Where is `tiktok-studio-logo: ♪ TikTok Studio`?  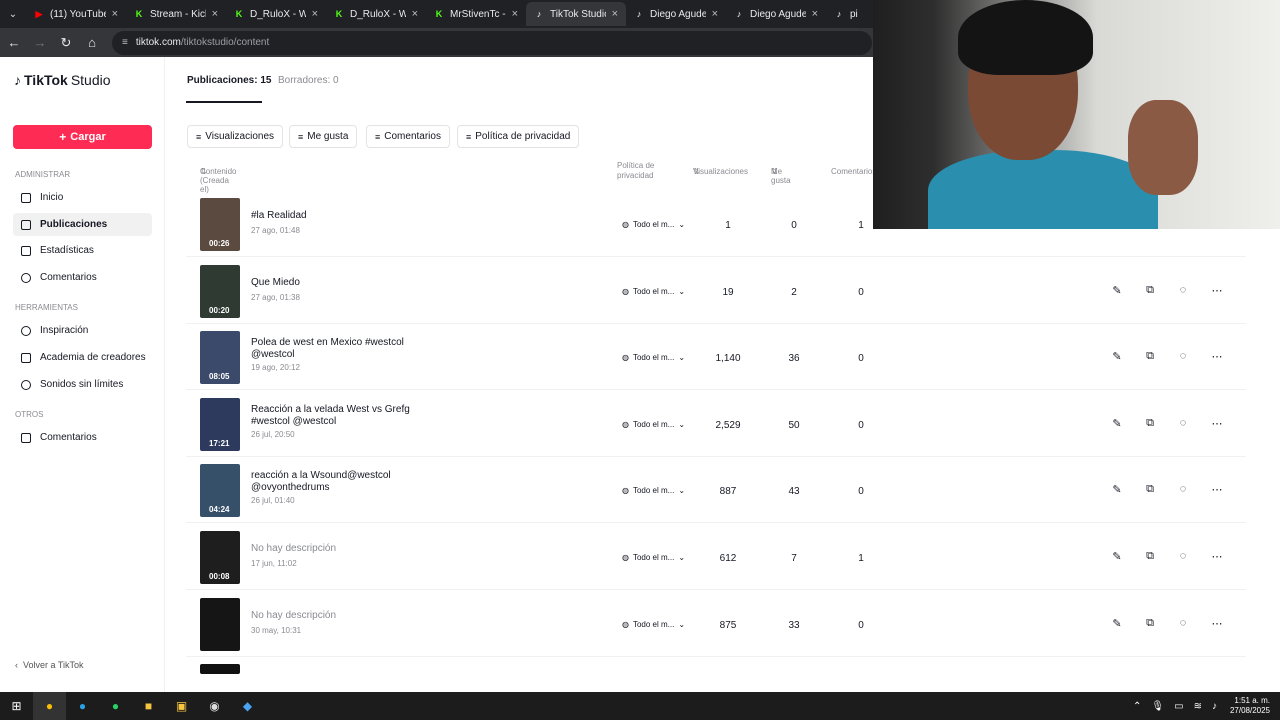 tiktok-studio-logo: ♪ TikTok Studio is located at coordinates (62, 80).